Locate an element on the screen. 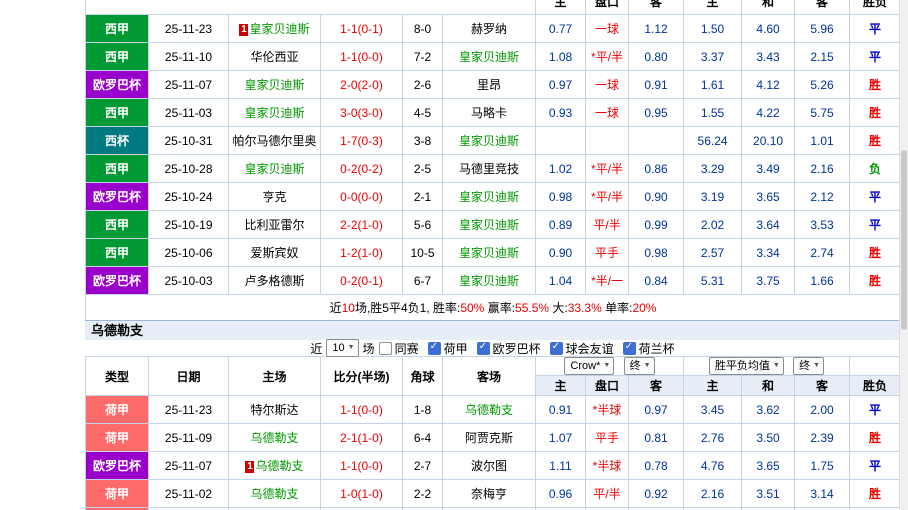  euro-draw-odds: 3.51 is located at coordinates (768, 493).